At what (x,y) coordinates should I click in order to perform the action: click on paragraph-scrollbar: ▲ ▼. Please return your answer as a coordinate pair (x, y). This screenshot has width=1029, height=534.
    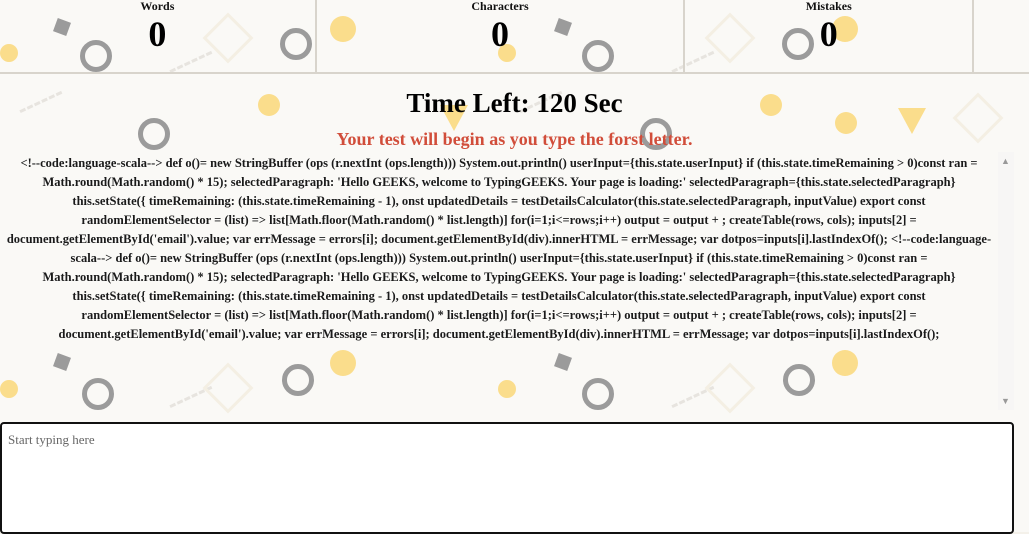
    Looking at the image, I should click on (1006, 281).